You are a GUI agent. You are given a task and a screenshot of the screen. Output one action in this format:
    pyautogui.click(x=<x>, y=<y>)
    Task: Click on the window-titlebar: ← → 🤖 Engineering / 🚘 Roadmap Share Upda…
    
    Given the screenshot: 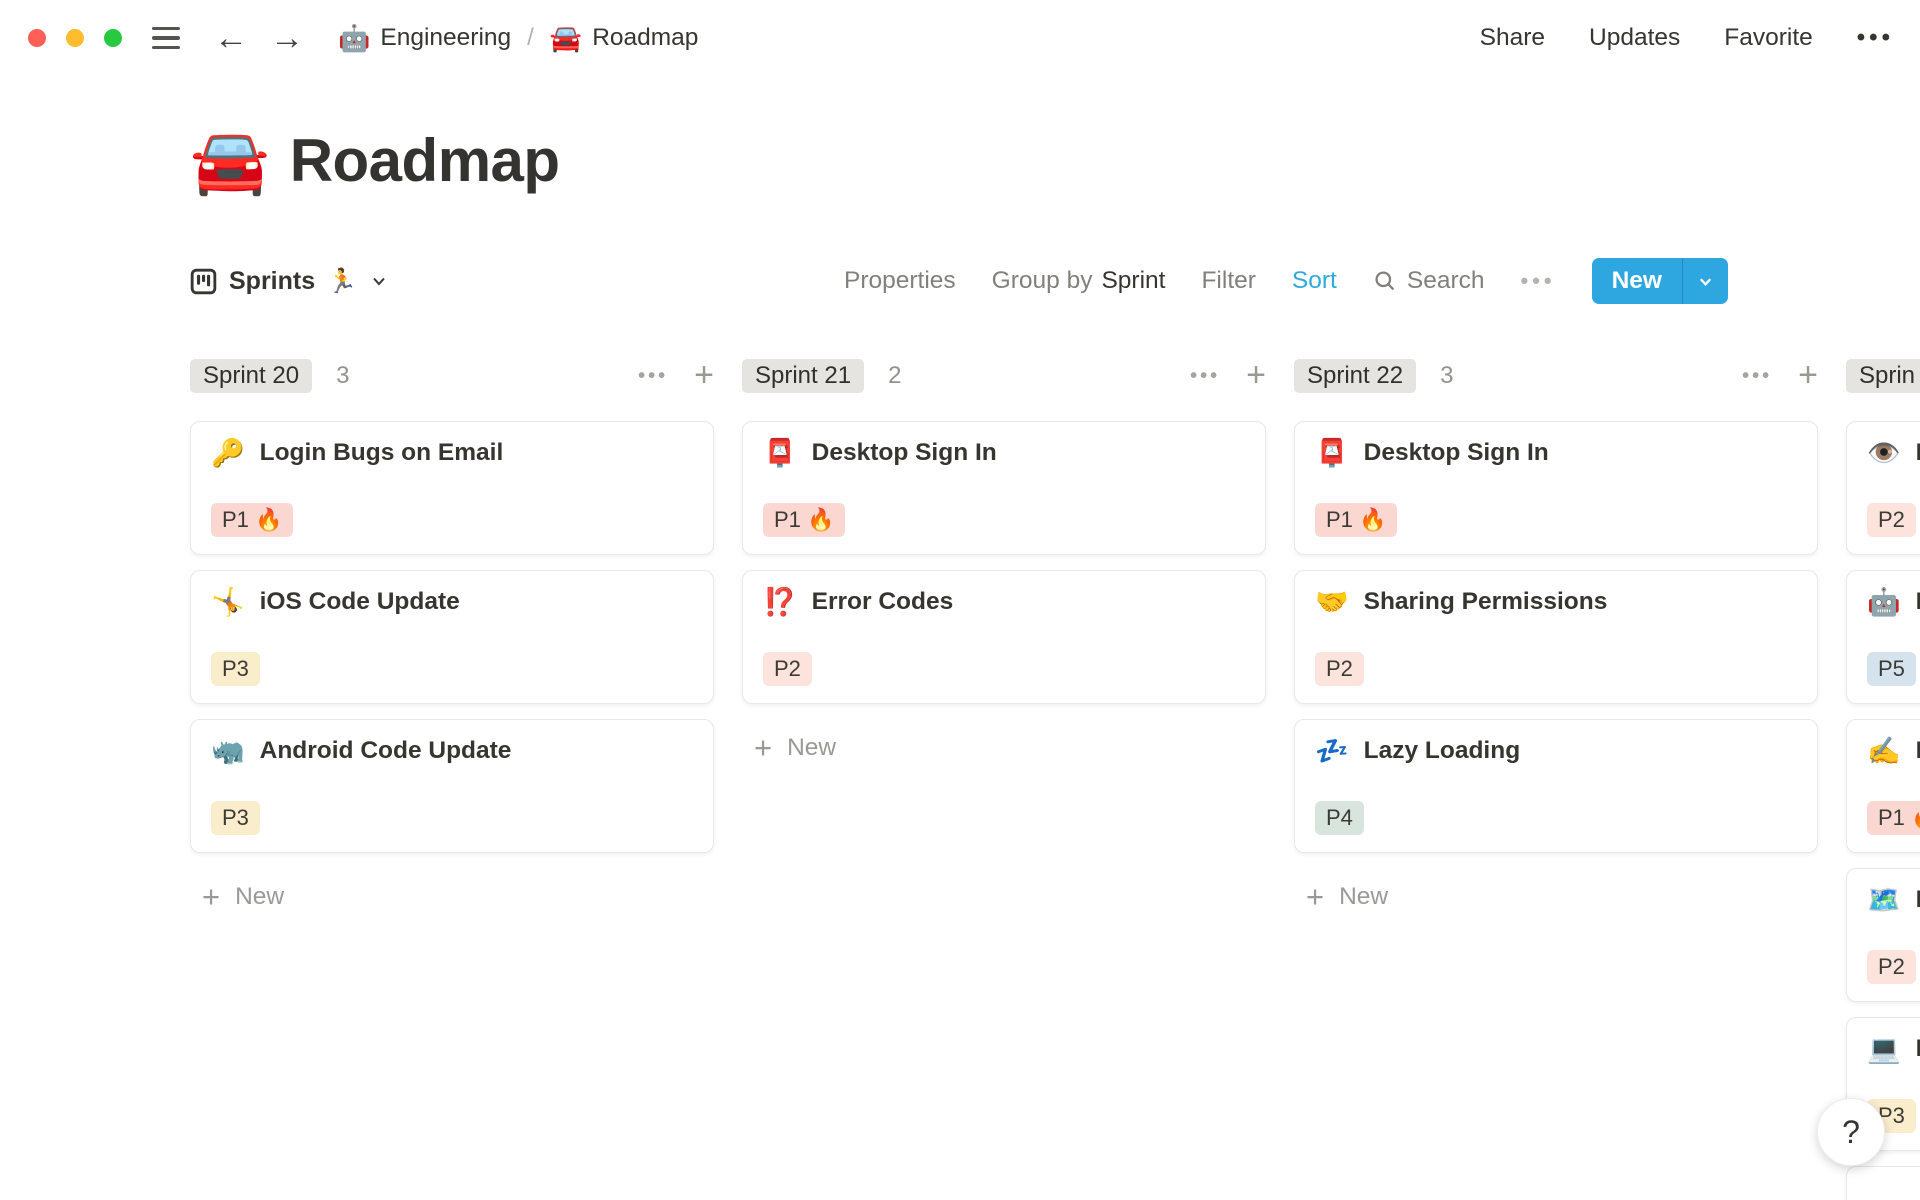 What is the action you would take?
    pyautogui.click(x=960, y=38)
    